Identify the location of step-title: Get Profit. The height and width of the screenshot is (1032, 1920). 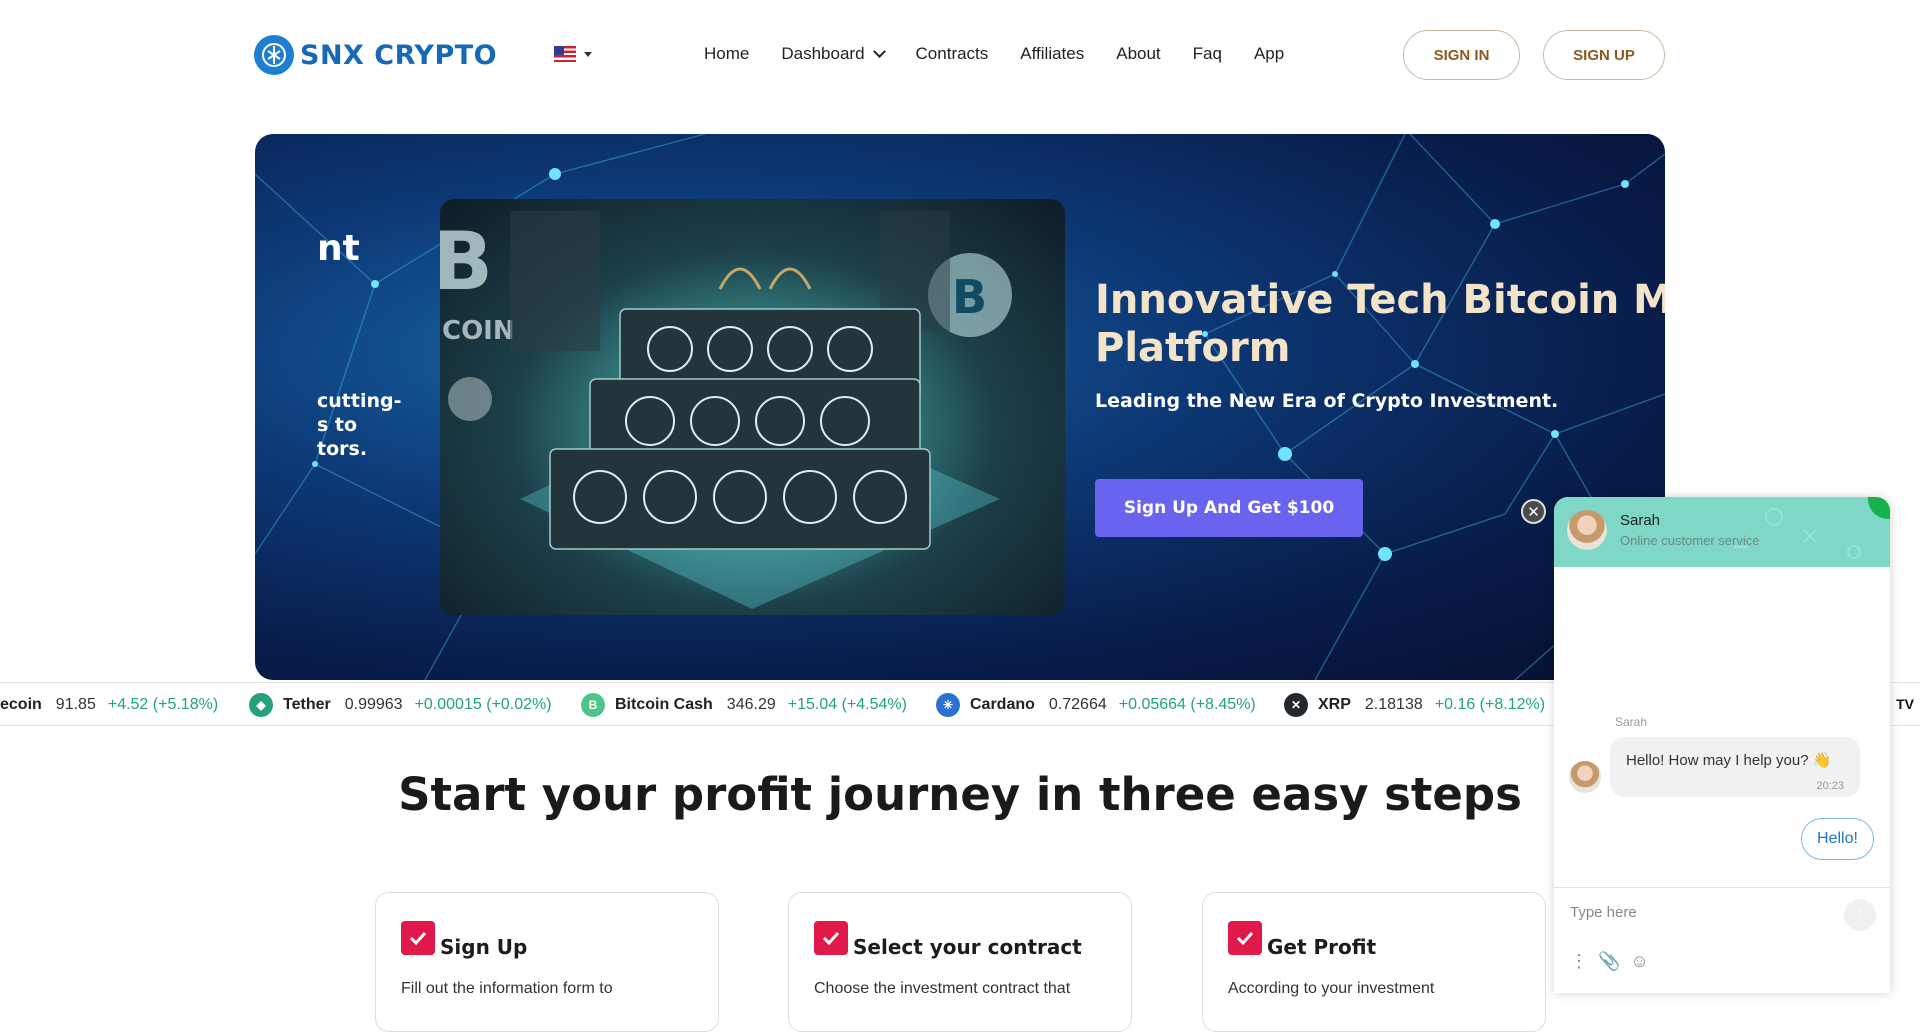
(1322, 947).